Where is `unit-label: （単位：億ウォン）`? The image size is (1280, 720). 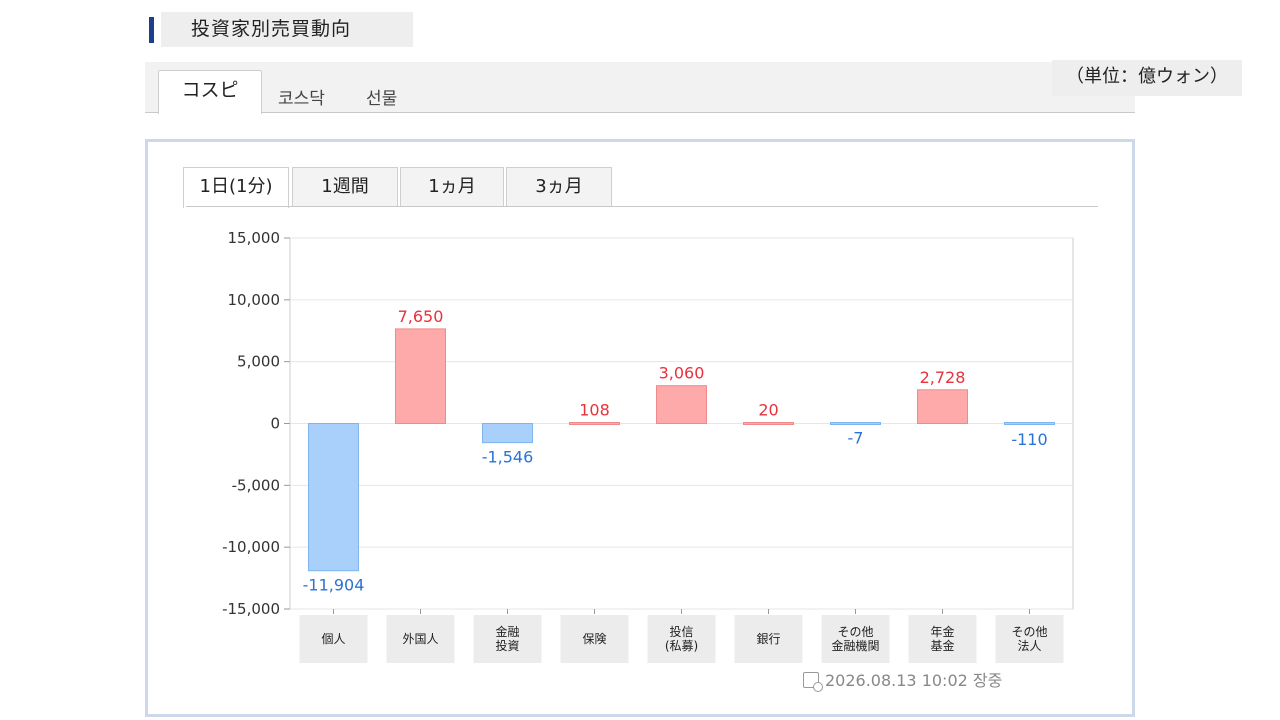 unit-label: （単位：億ウォン） is located at coordinates (1147, 78).